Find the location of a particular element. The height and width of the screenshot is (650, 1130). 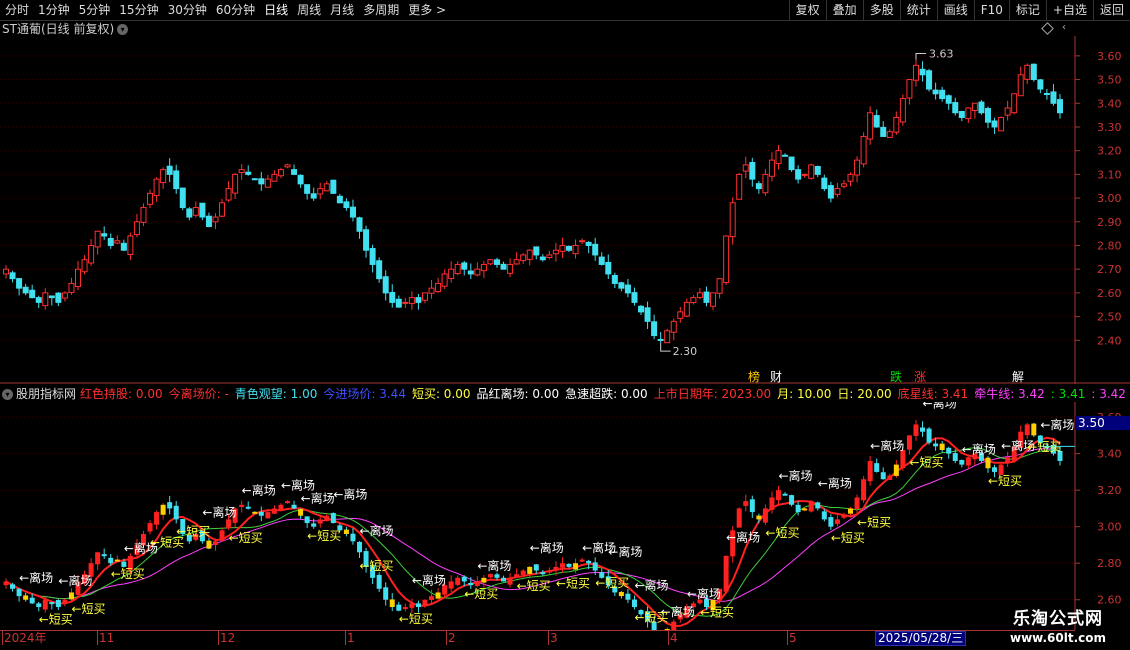

time-axis-label: 4 is located at coordinates (674, 638).